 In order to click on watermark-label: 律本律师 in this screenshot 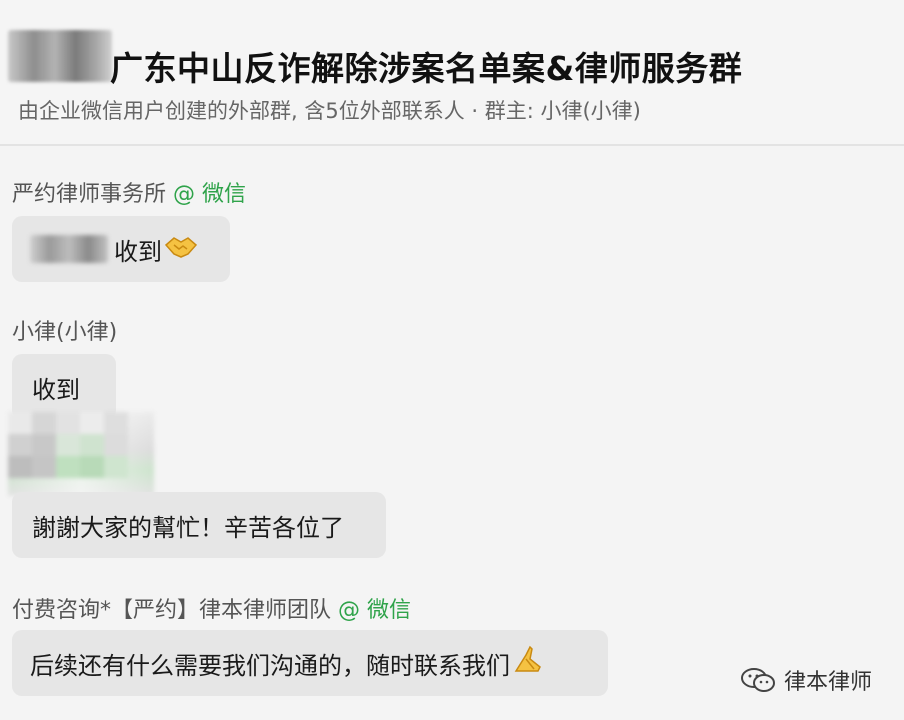, I will do `click(828, 682)`.